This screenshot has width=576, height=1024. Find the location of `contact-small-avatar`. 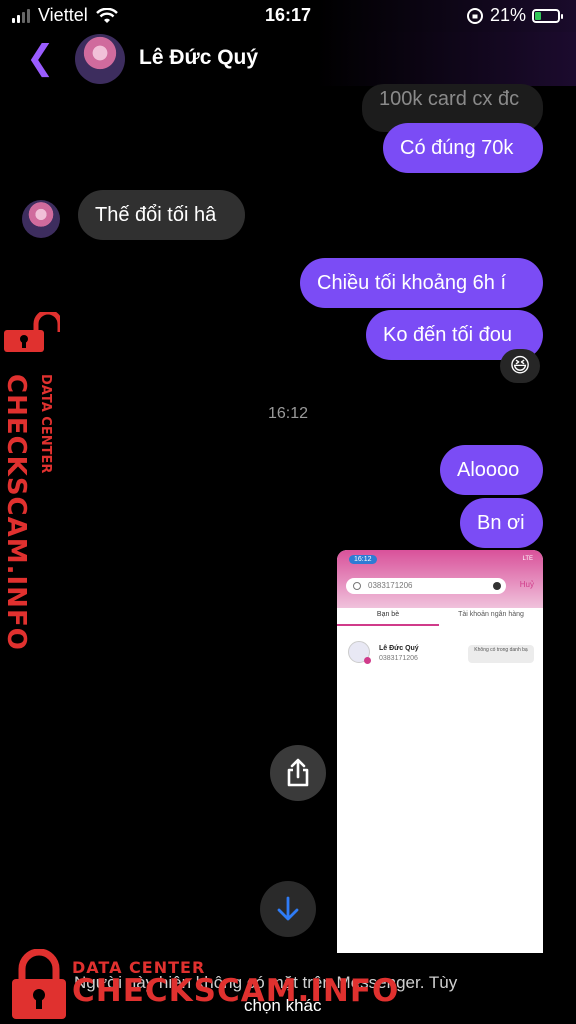

contact-small-avatar is located at coordinates (41, 219).